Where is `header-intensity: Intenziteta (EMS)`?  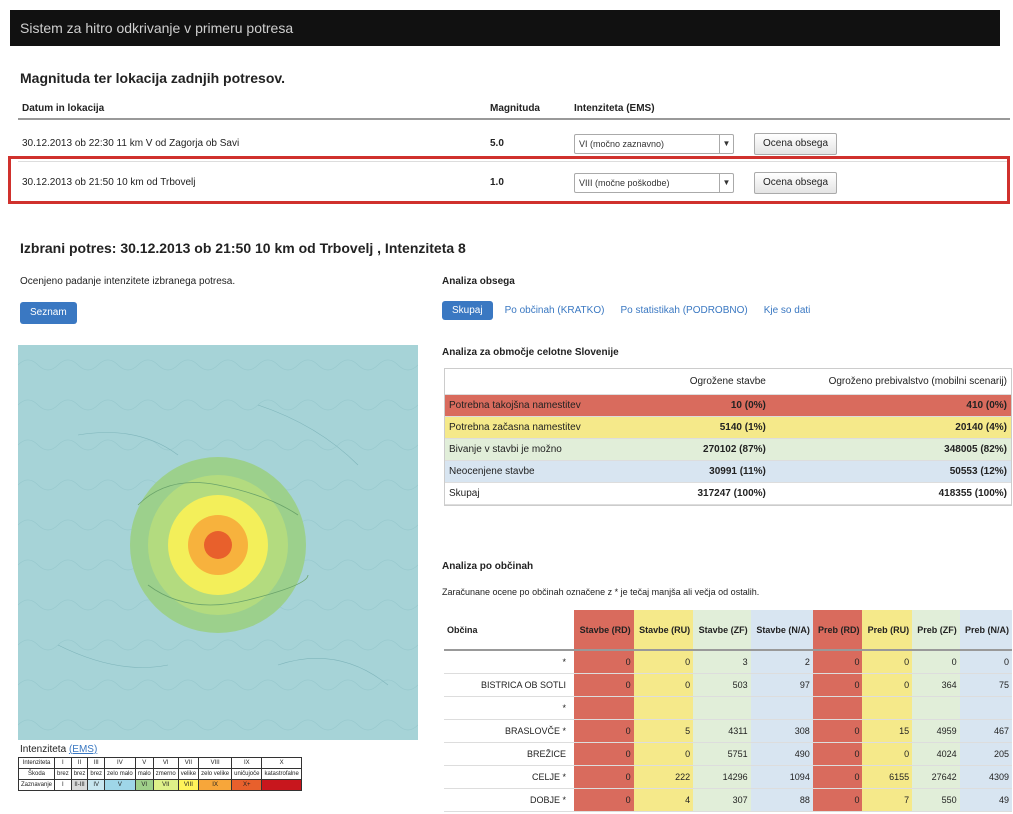 header-intensity: Intenziteta (EMS) is located at coordinates (614, 108).